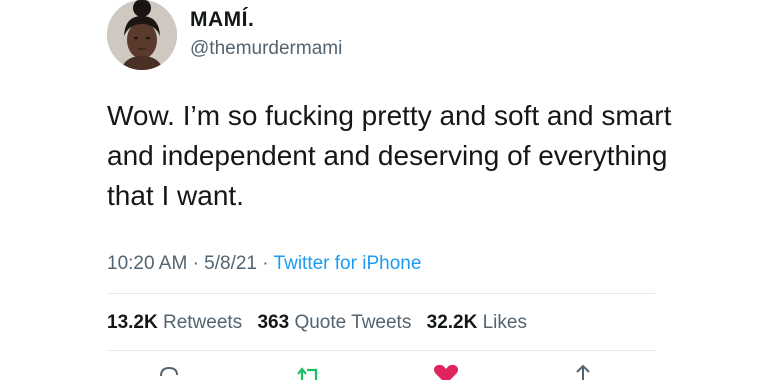 This screenshot has height=380, width=760. What do you see at coordinates (266, 49) in the screenshot?
I see `user-handle: @themurdermami` at bounding box center [266, 49].